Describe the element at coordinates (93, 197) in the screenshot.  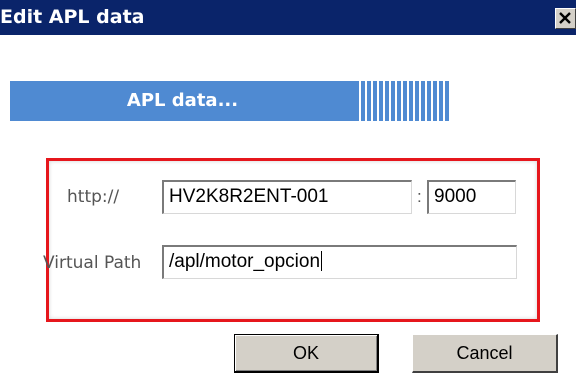
I see `host-label: http://` at that location.